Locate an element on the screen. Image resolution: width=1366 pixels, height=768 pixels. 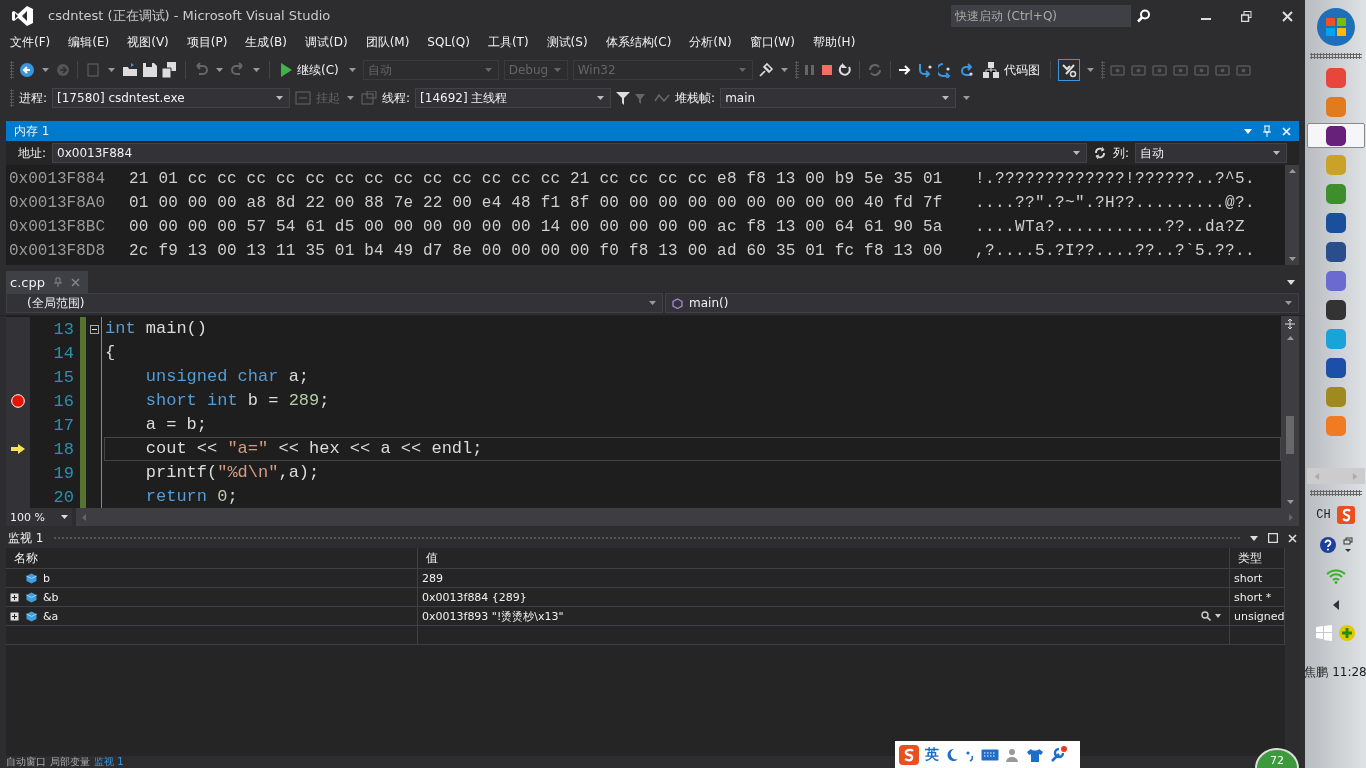
scrollbar is located at coordinates (1290, 412).